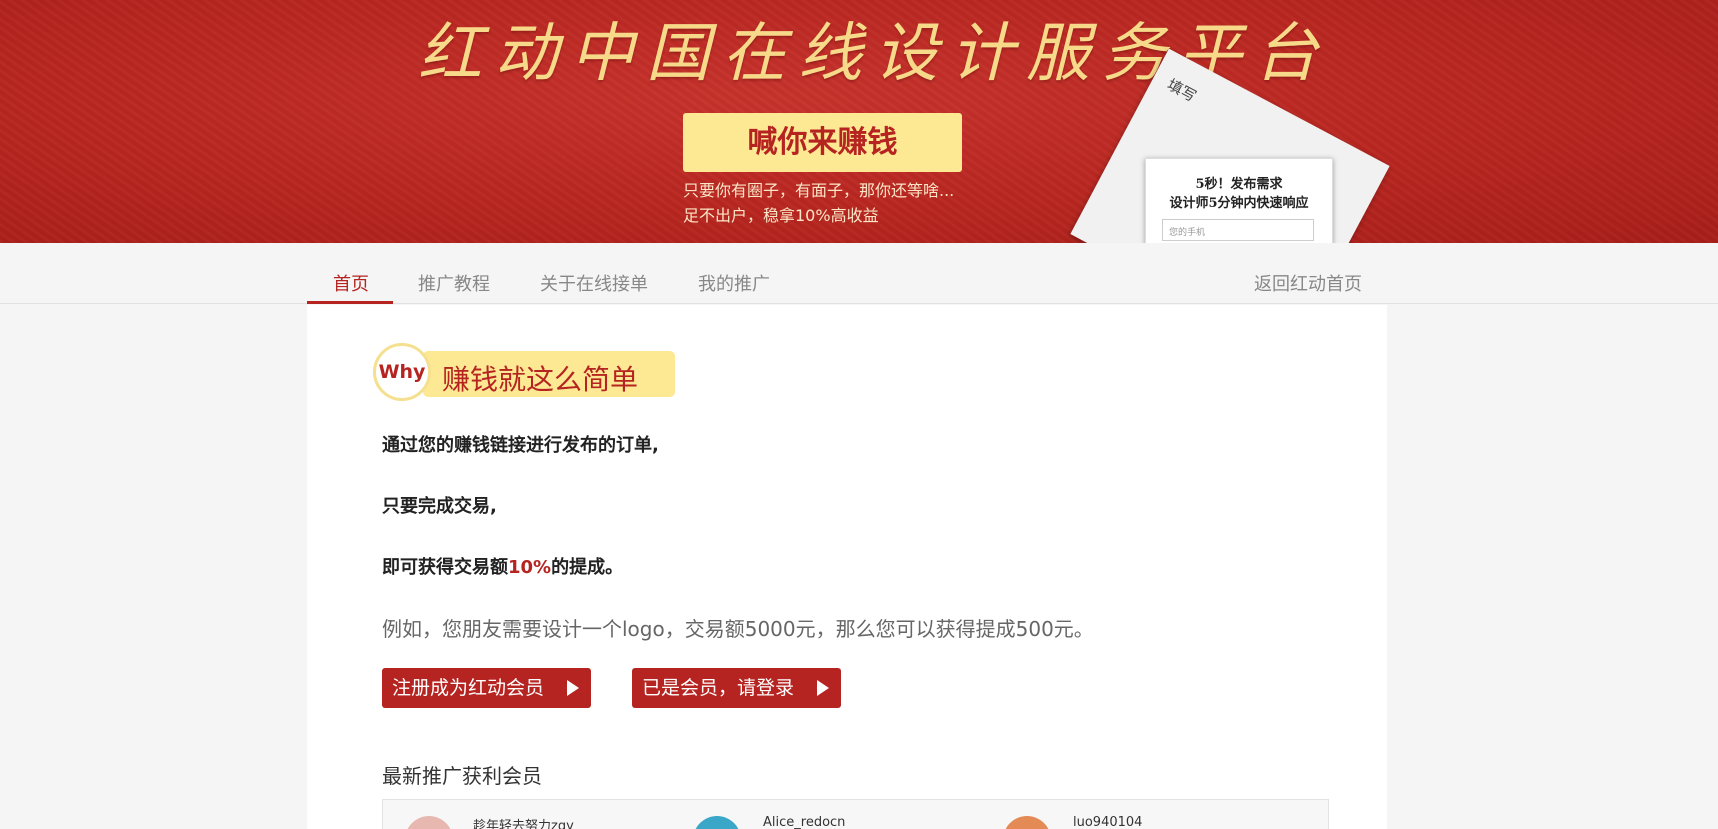  Describe the element at coordinates (855, 814) in the screenshot. I see `members-list: 趁年轻去努力zqy Alice_redocn luo940104` at that location.